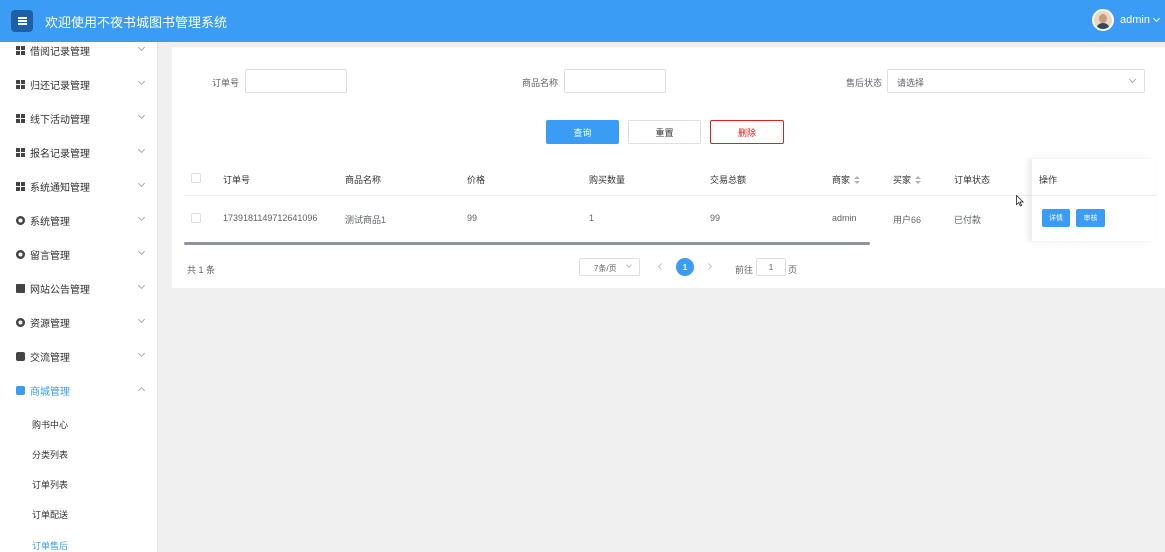 This screenshot has width=1165, height=552. Describe the element at coordinates (841, 180) in the screenshot. I see `column-header-seller-label: 商家` at that location.